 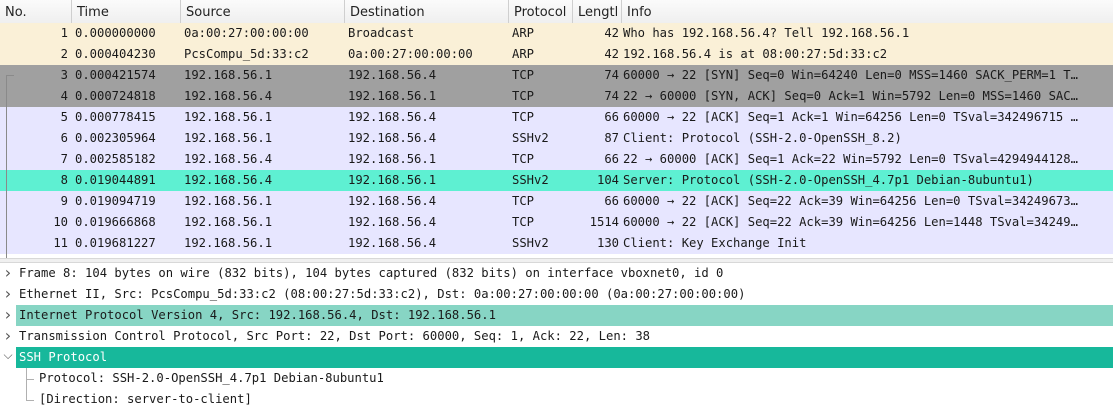 What do you see at coordinates (263, 12) in the screenshot?
I see `column-header-source: Source` at bounding box center [263, 12].